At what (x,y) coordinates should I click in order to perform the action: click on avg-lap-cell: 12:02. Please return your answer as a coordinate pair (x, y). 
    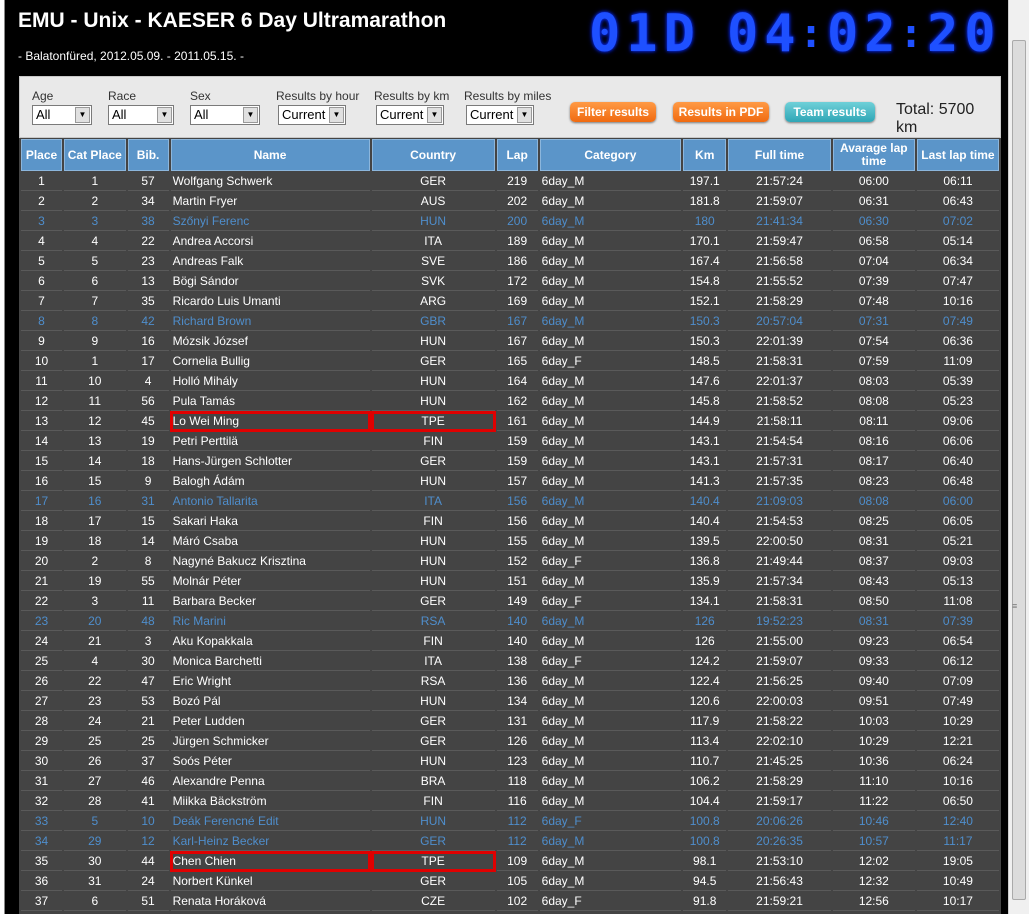
    Looking at the image, I should click on (873, 861).